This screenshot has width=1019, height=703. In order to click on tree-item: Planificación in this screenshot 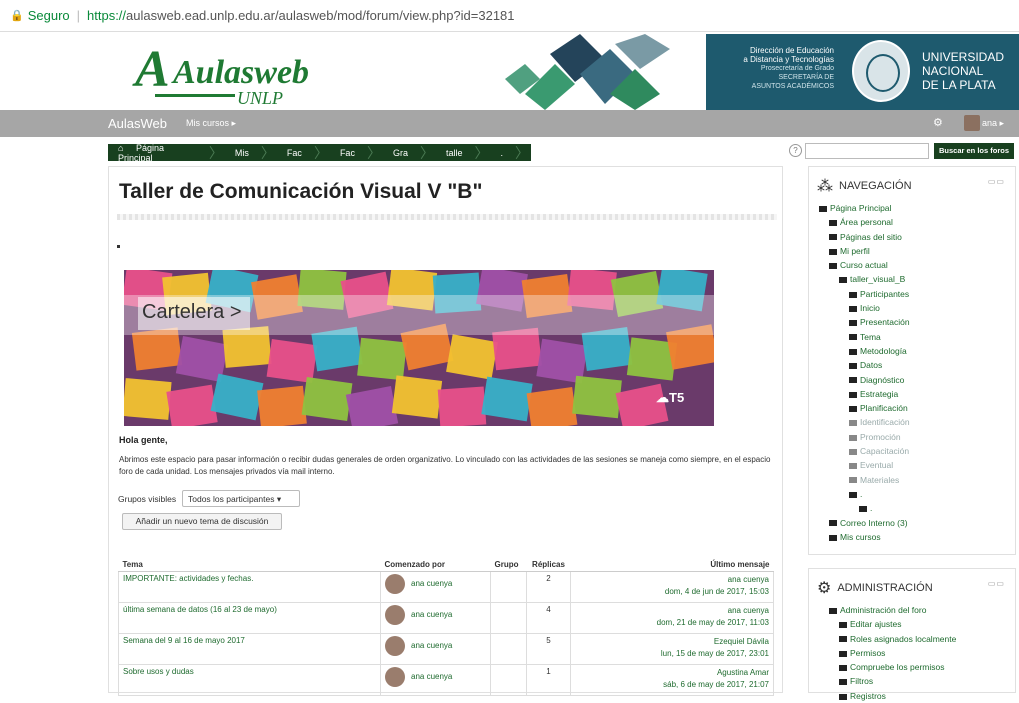, I will do `click(913, 408)`.